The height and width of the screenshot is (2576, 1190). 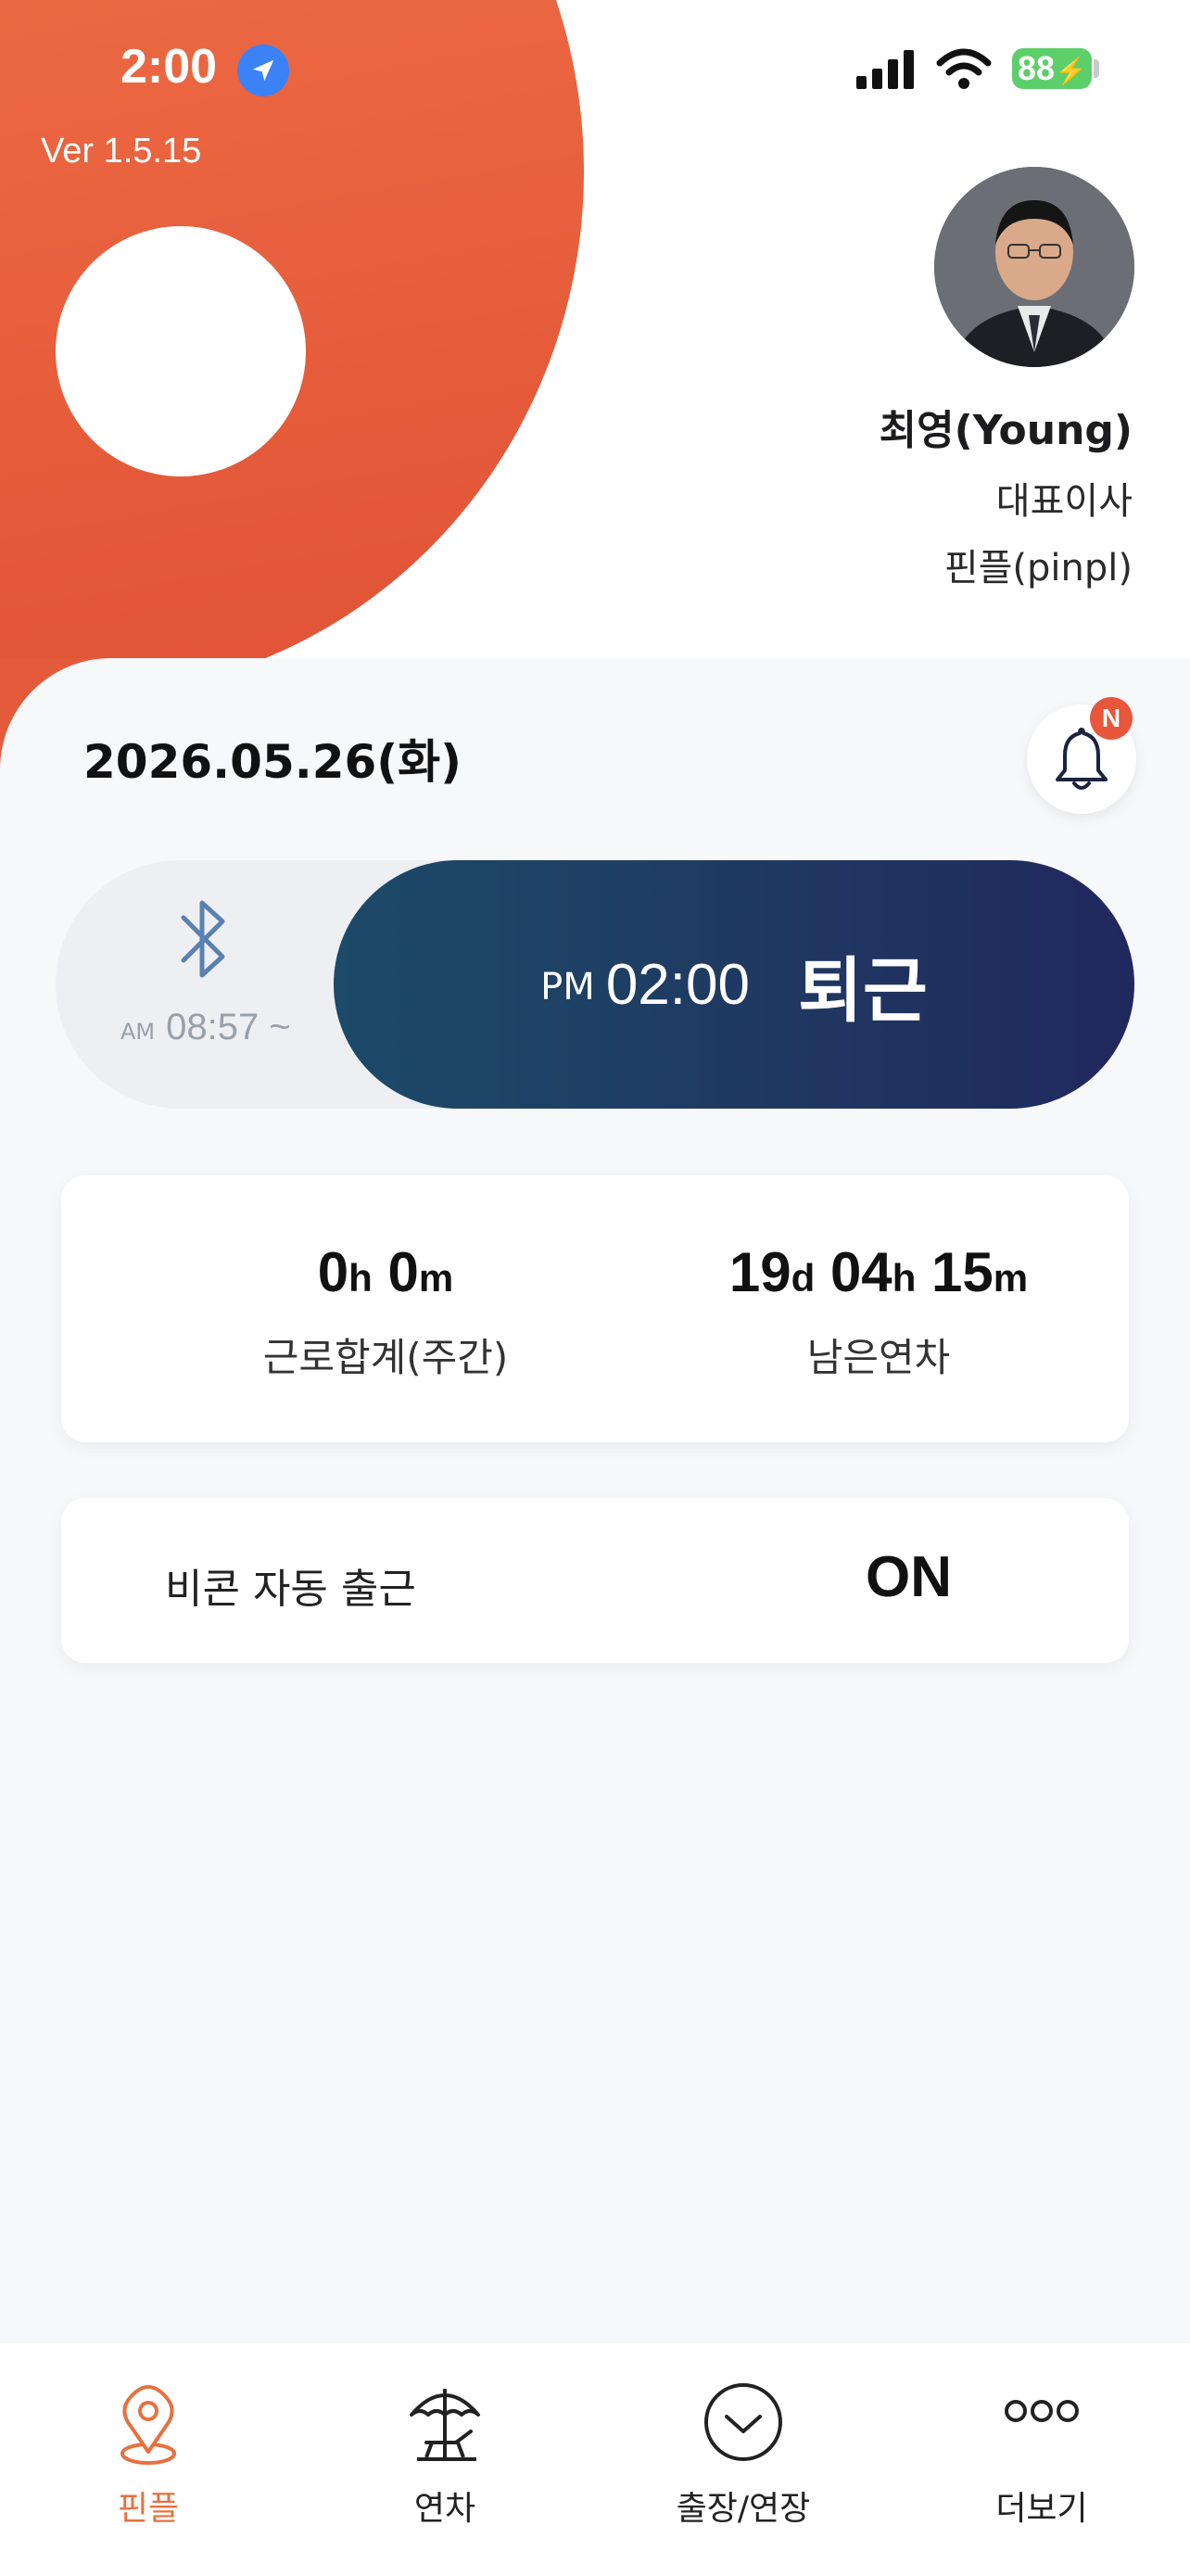 What do you see at coordinates (436, 1278) in the screenshot?
I see `work-minutes-unit: m` at bounding box center [436, 1278].